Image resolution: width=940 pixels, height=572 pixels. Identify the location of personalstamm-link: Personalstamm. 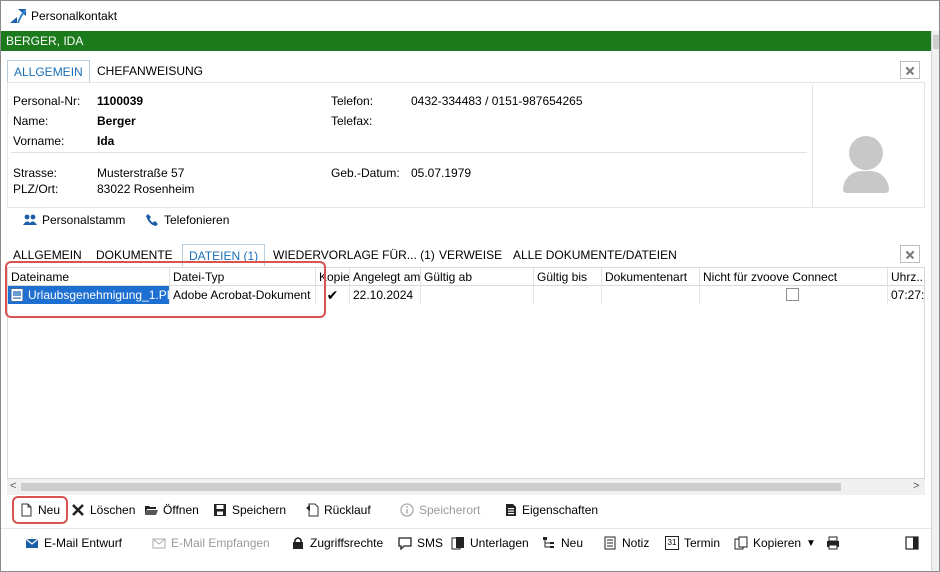
(74, 220).